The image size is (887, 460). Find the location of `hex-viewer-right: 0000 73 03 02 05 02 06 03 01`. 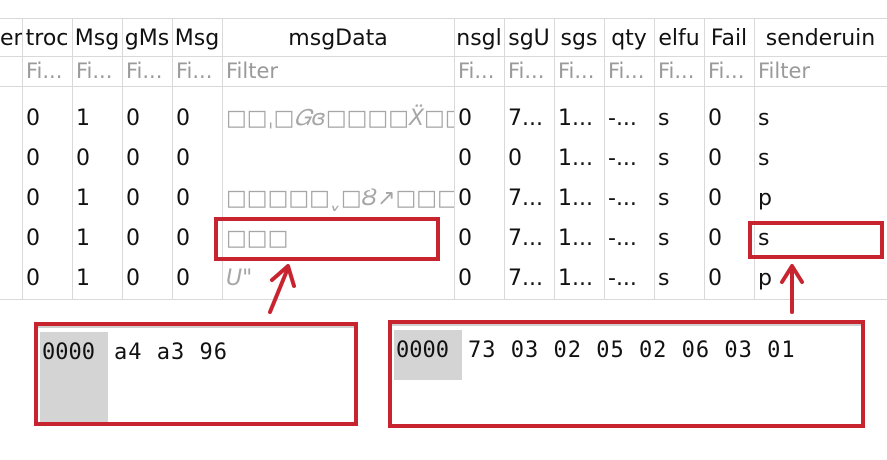

hex-viewer-right: 0000 73 03 02 05 02 06 03 01 is located at coordinates (626, 374).